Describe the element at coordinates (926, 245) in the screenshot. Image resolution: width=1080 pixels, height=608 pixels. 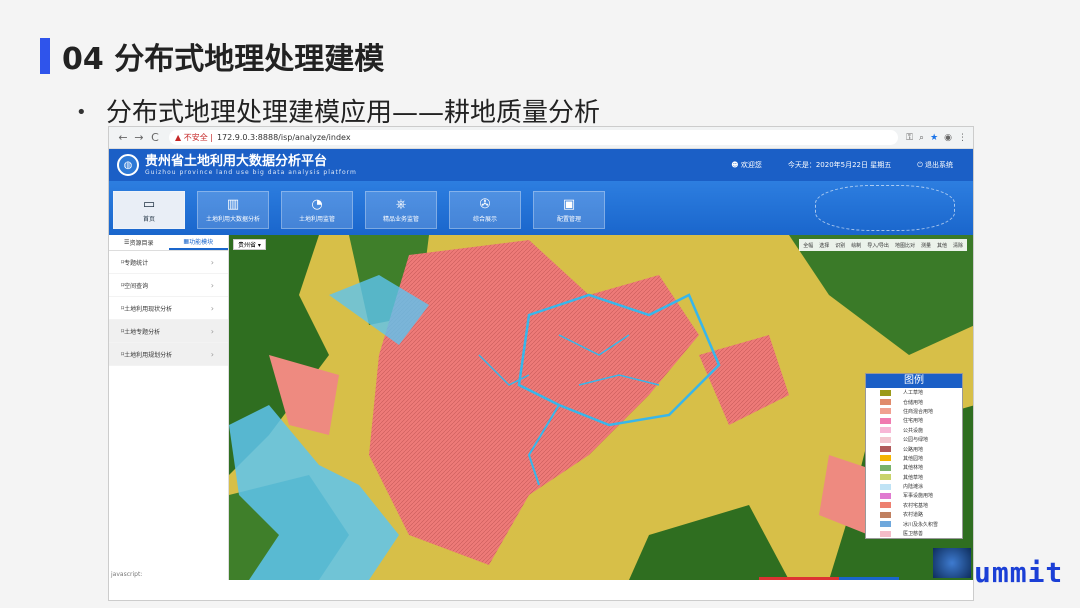
I see `tool-measure: 测量` at that location.